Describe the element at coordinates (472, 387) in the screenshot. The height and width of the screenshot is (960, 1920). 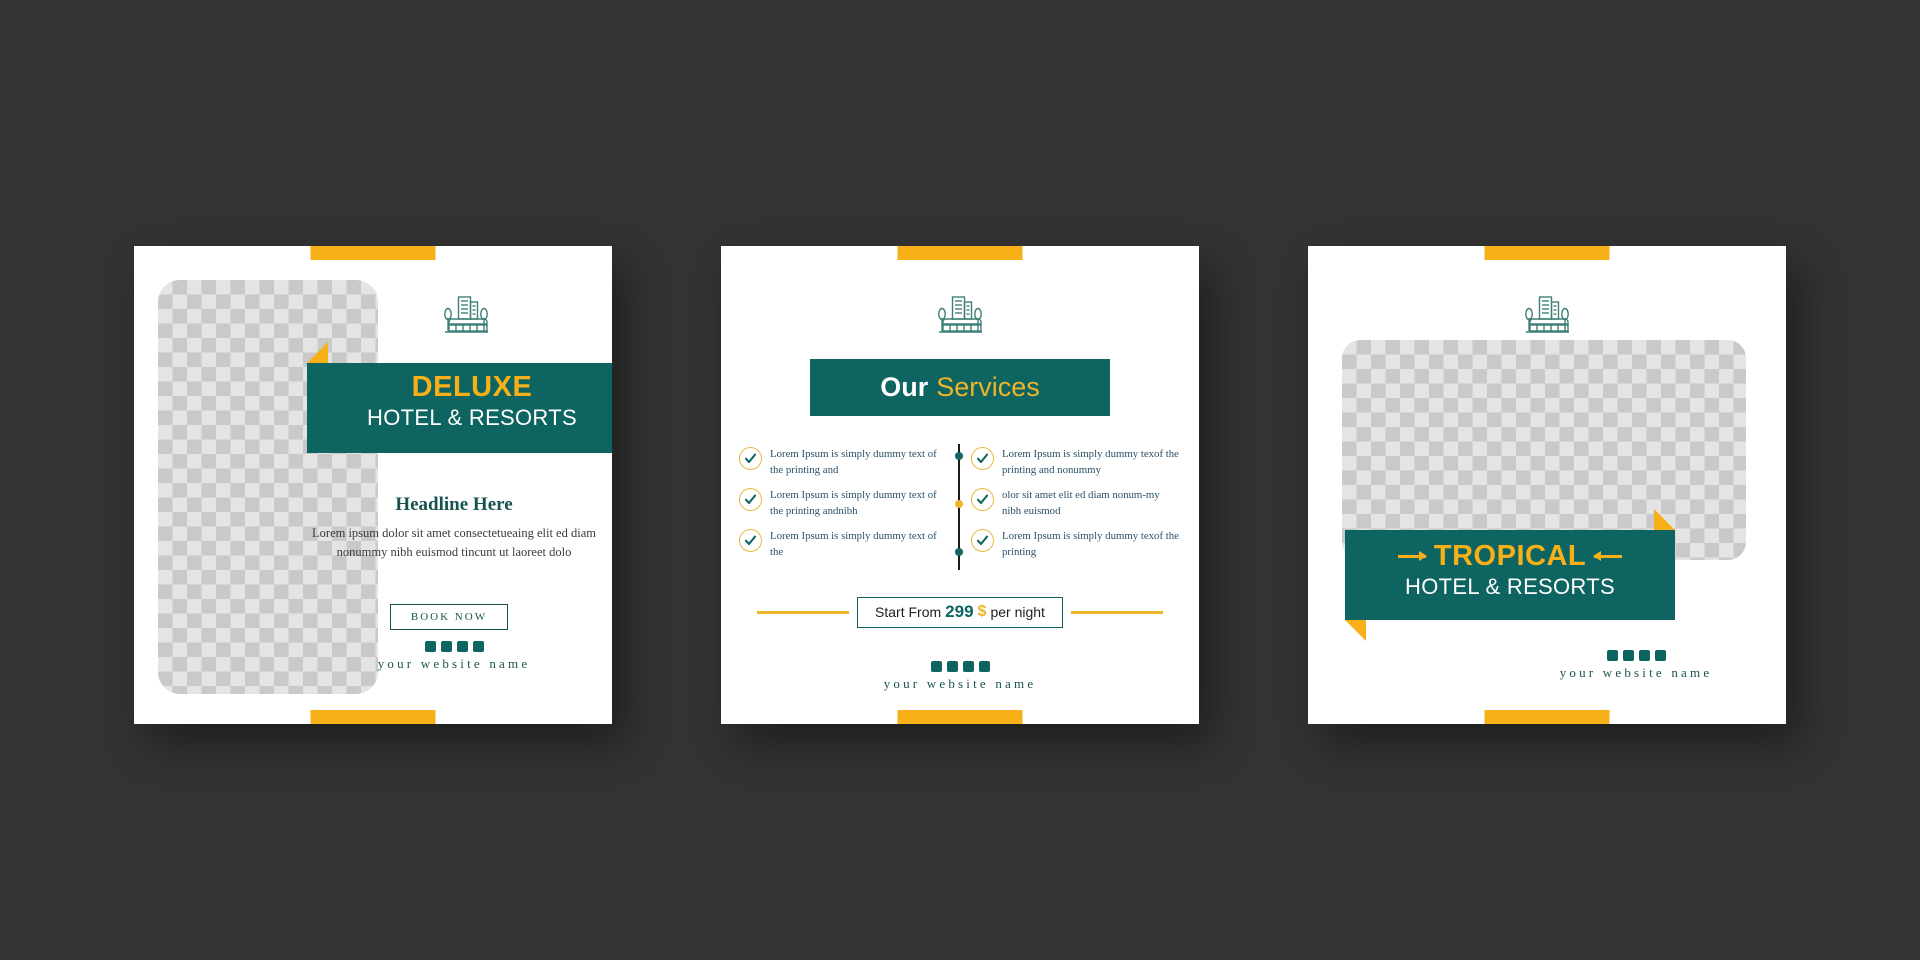
I see `brand-name: DELUXE` at that location.